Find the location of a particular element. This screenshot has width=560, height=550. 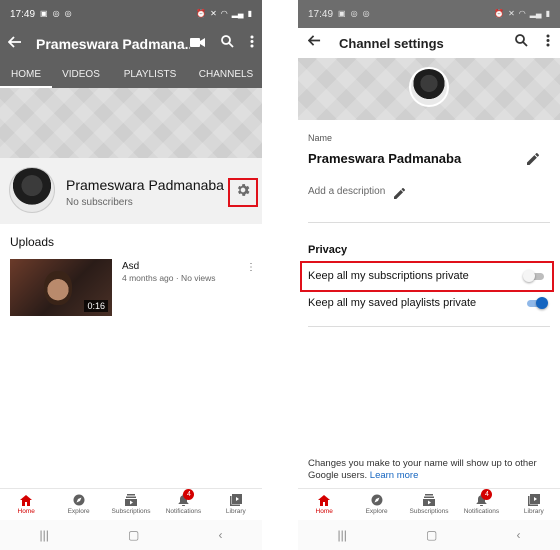

uploads-heading: Uploads is located at coordinates (32, 242).